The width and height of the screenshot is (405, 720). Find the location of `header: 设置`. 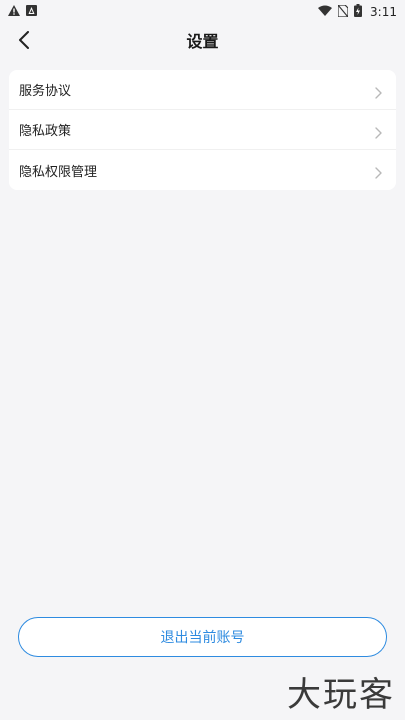

header: 设置 is located at coordinates (202, 42).